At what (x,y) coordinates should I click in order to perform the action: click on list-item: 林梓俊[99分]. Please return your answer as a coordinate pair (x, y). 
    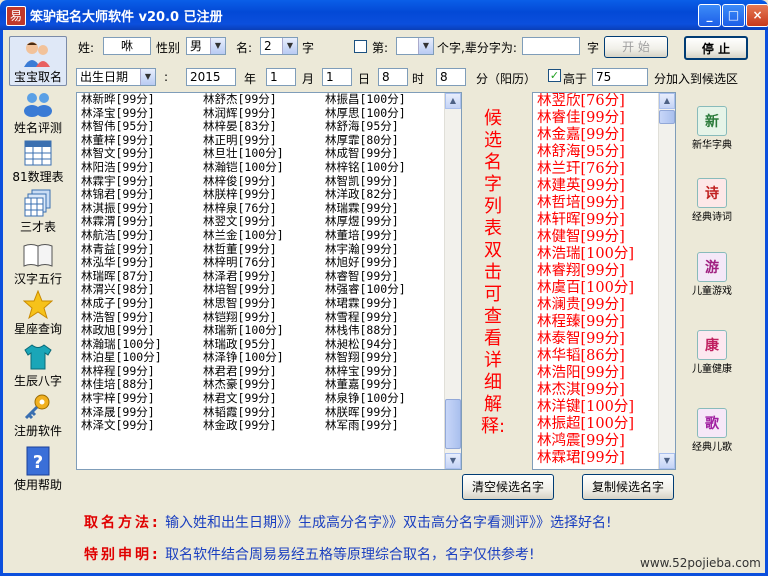
    Looking at the image, I should click on (262, 181).